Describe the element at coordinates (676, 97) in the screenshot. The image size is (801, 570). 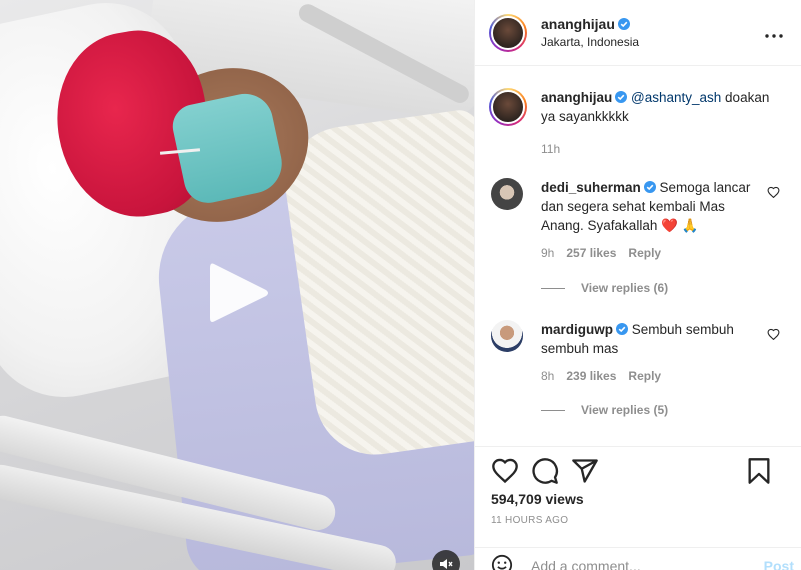
I see `caption-mention: @ashanty_ash` at that location.